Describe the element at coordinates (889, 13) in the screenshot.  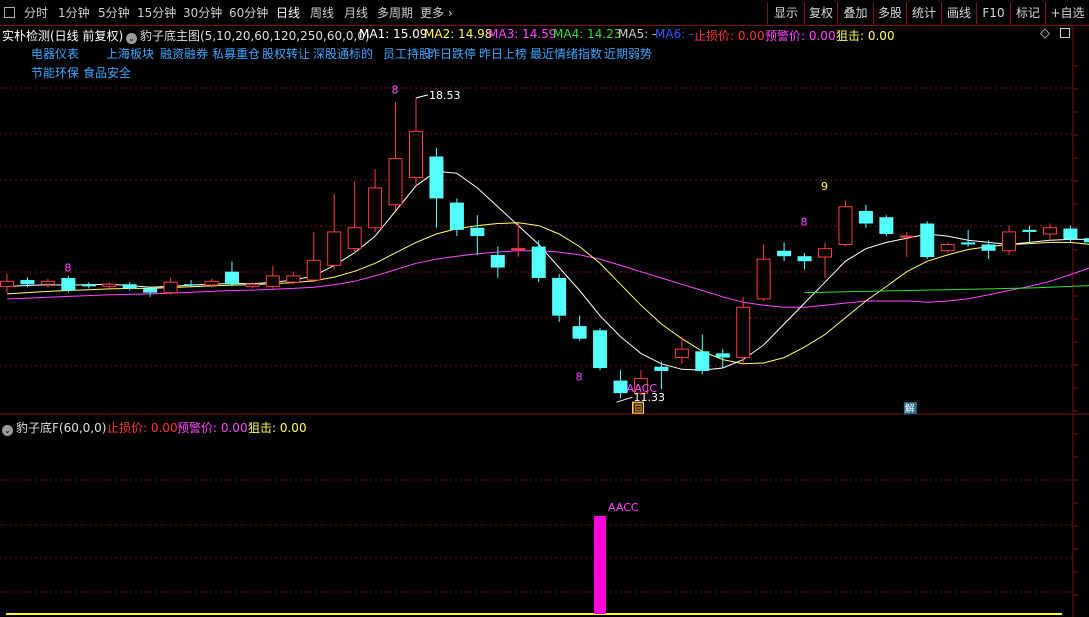
I see `toolbar-button-3: 多股` at that location.